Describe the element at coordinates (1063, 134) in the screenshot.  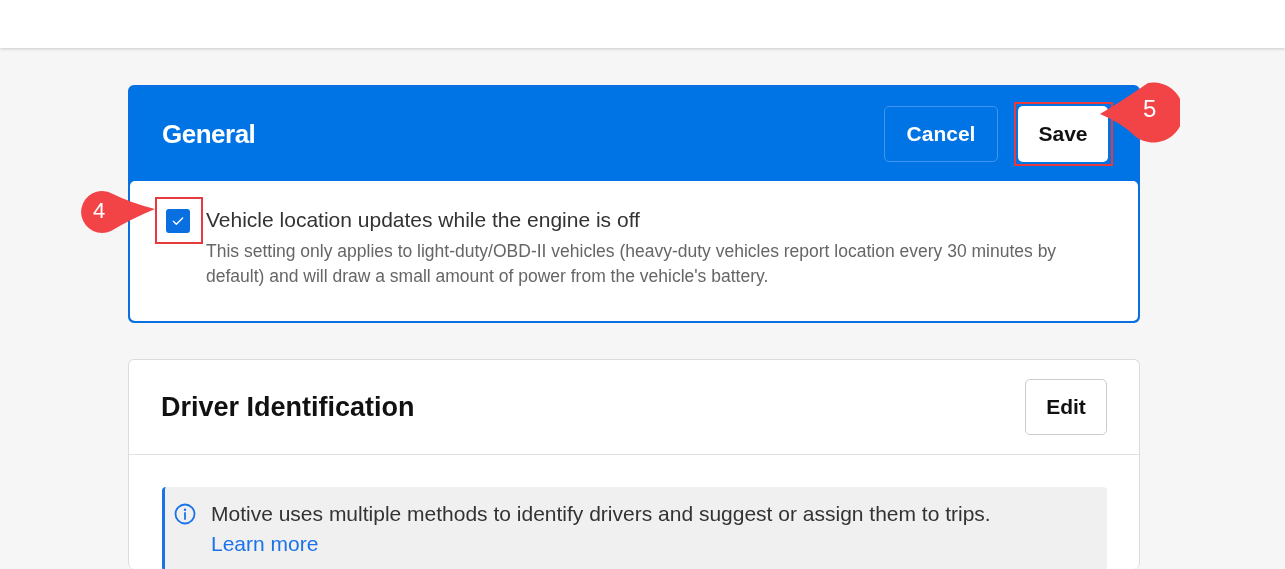
I see `save-button: Save` at that location.